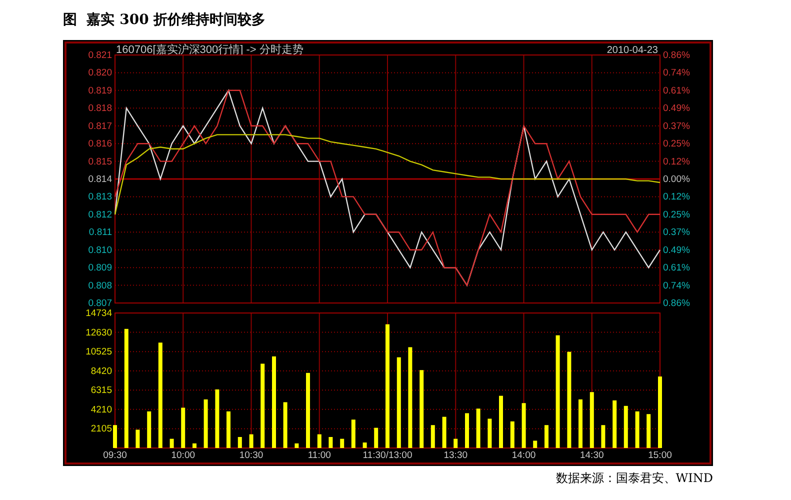 The image size is (791, 500). Describe the element at coordinates (387, 455) in the screenshot. I see `time-axis-label: 11:30/13:00` at that location.